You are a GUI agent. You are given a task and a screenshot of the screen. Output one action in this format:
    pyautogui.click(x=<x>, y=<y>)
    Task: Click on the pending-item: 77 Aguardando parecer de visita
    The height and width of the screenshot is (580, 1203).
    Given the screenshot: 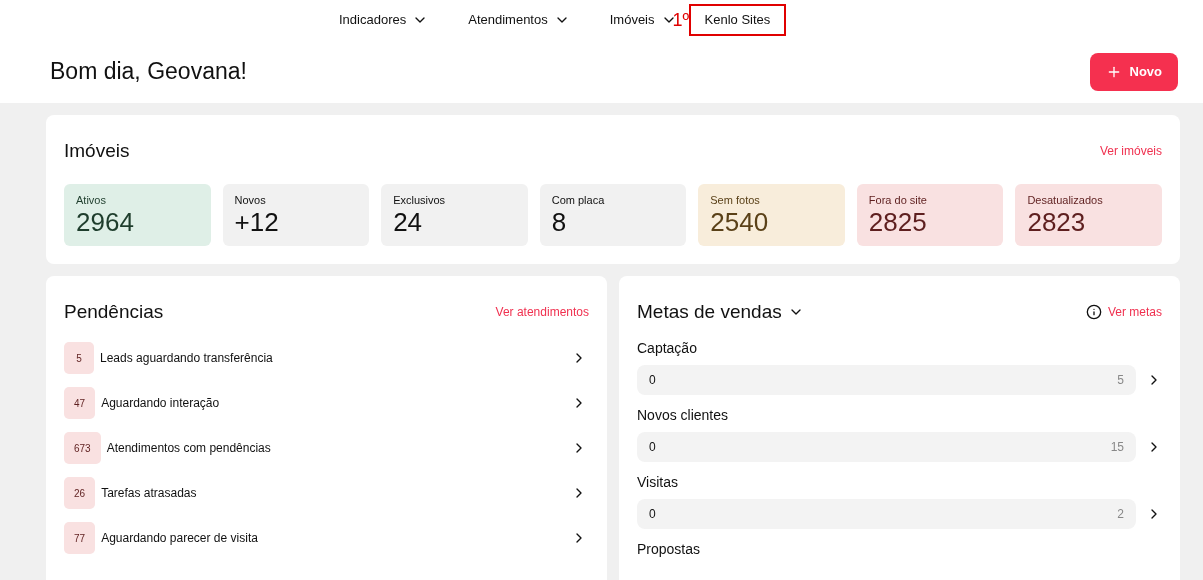 What is the action you would take?
    pyautogui.click(x=326, y=538)
    